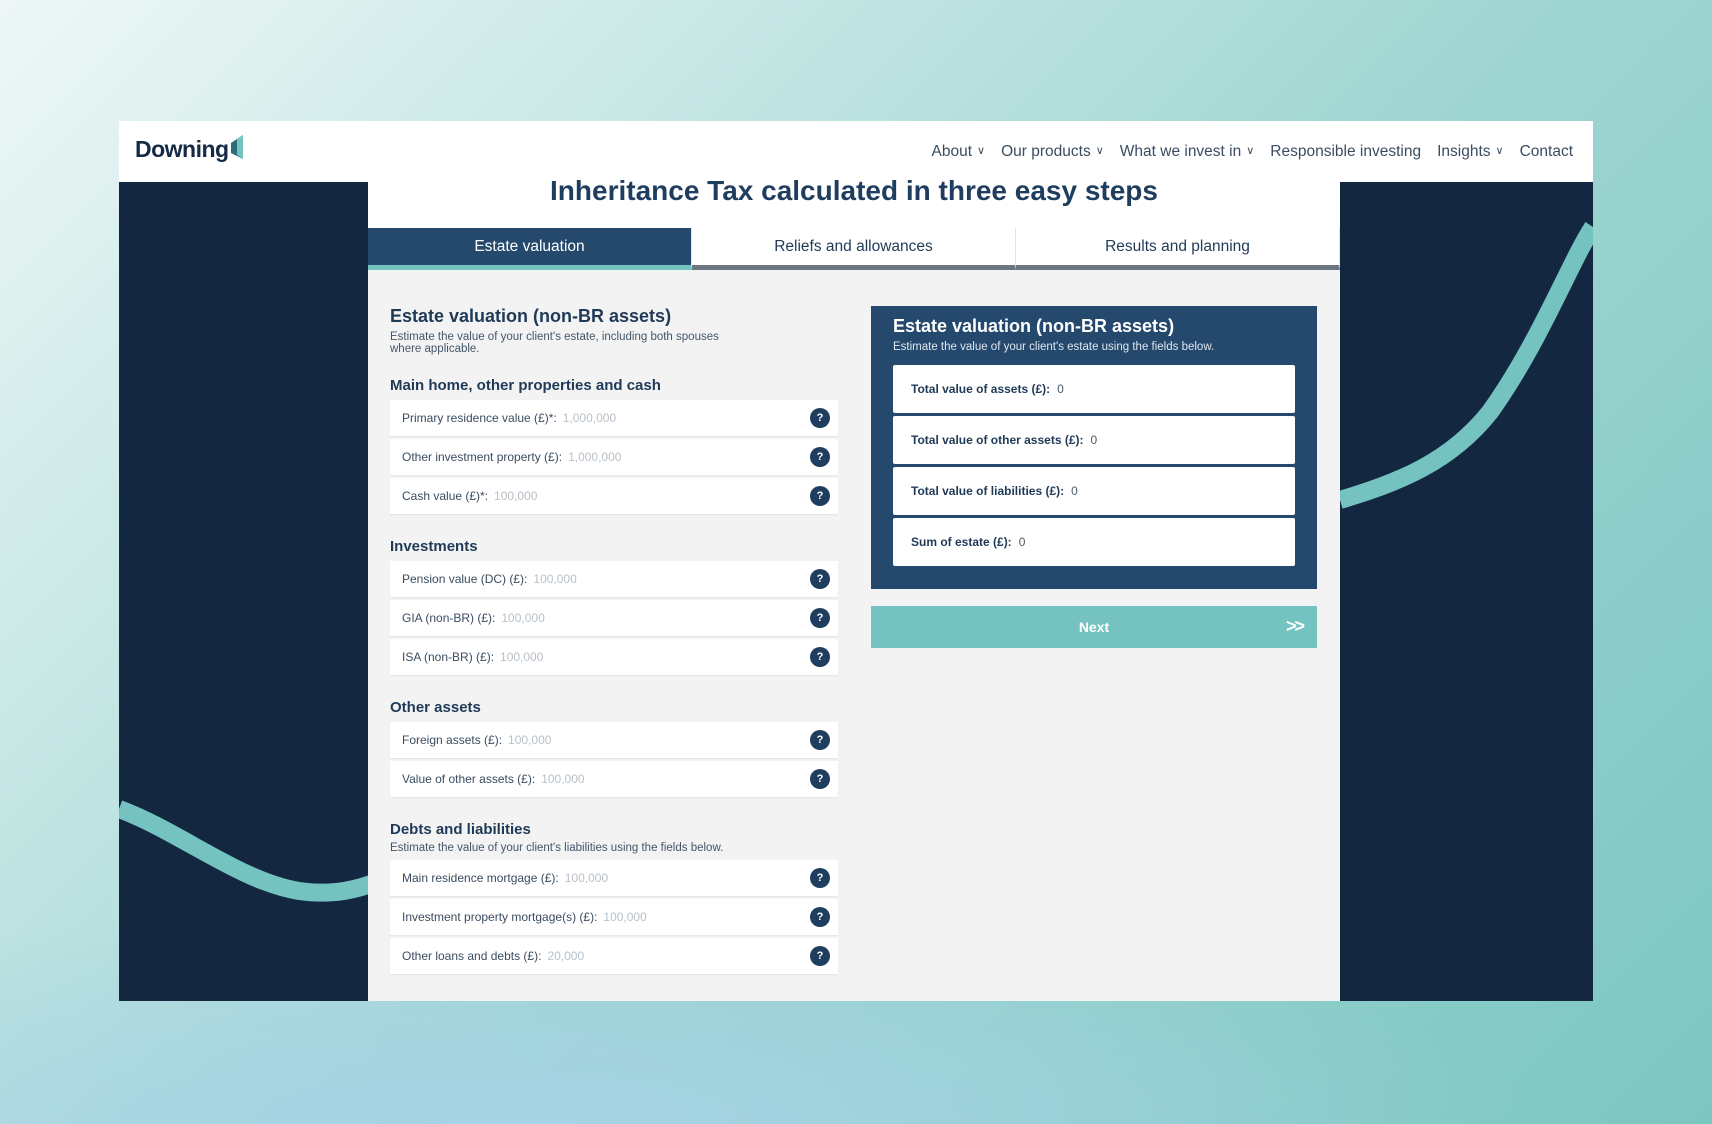 Image resolution: width=1712 pixels, height=1124 pixels. What do you see at coordinates (598, 740) in the screenshot?
I see `foreign-assets-input` at bounding box center [598, 740].